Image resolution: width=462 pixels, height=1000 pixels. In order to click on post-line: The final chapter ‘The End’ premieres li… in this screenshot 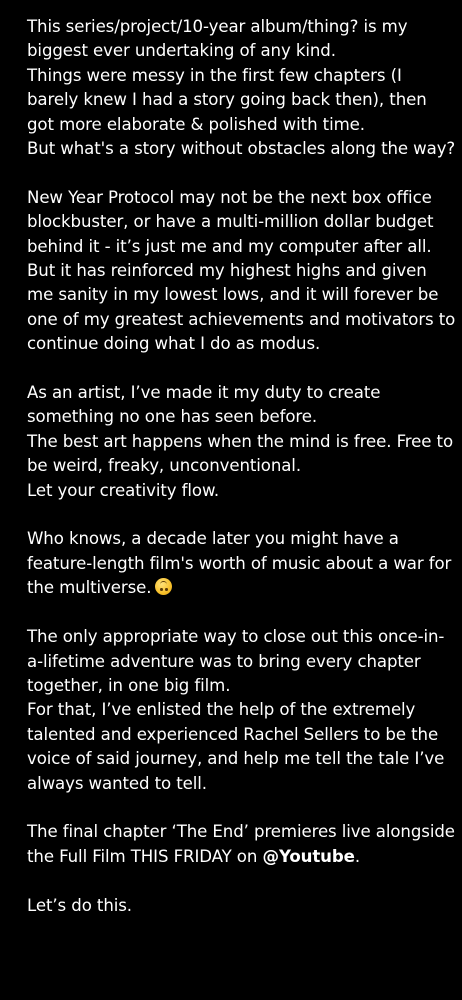, I will do `click(242, 844)`.